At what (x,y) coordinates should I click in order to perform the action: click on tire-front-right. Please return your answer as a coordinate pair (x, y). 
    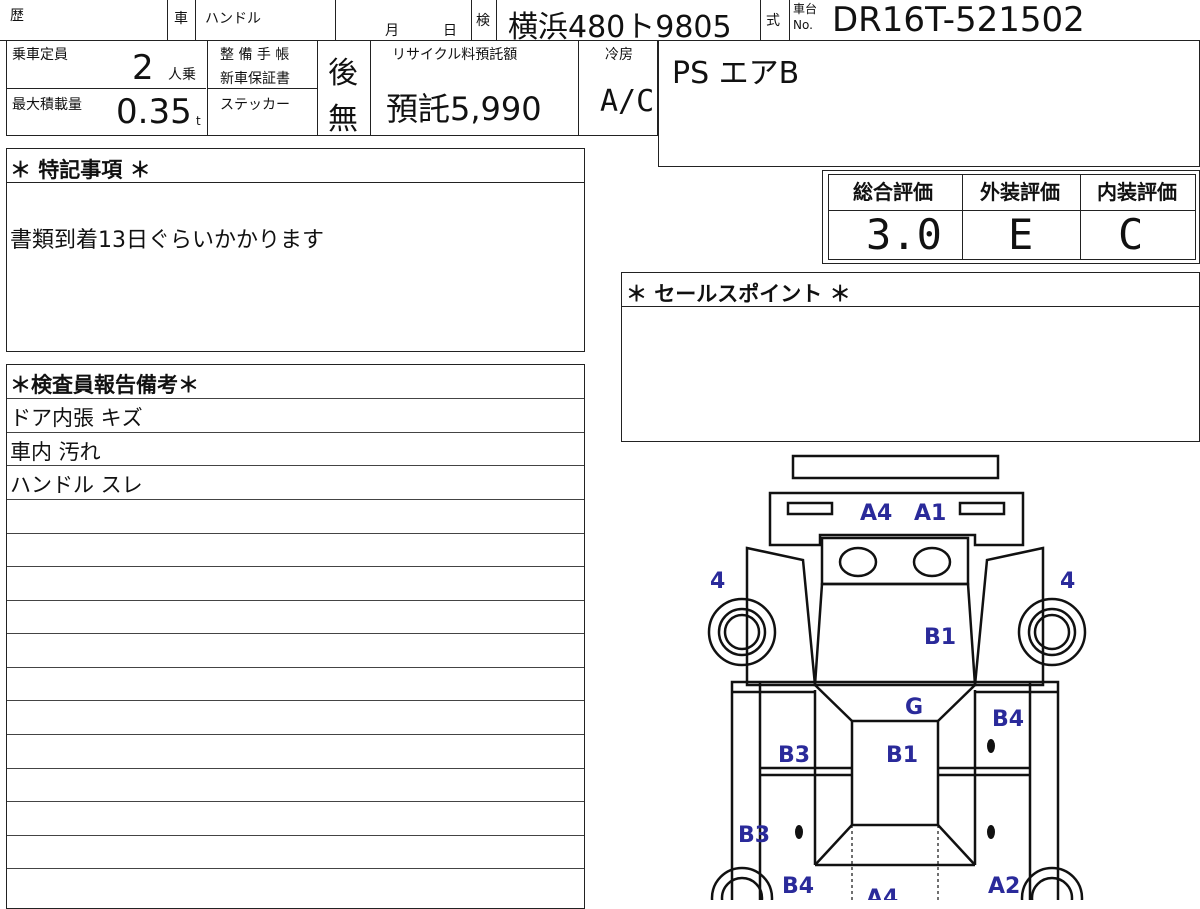
    Looking at the image, I should click on (1052, 632).